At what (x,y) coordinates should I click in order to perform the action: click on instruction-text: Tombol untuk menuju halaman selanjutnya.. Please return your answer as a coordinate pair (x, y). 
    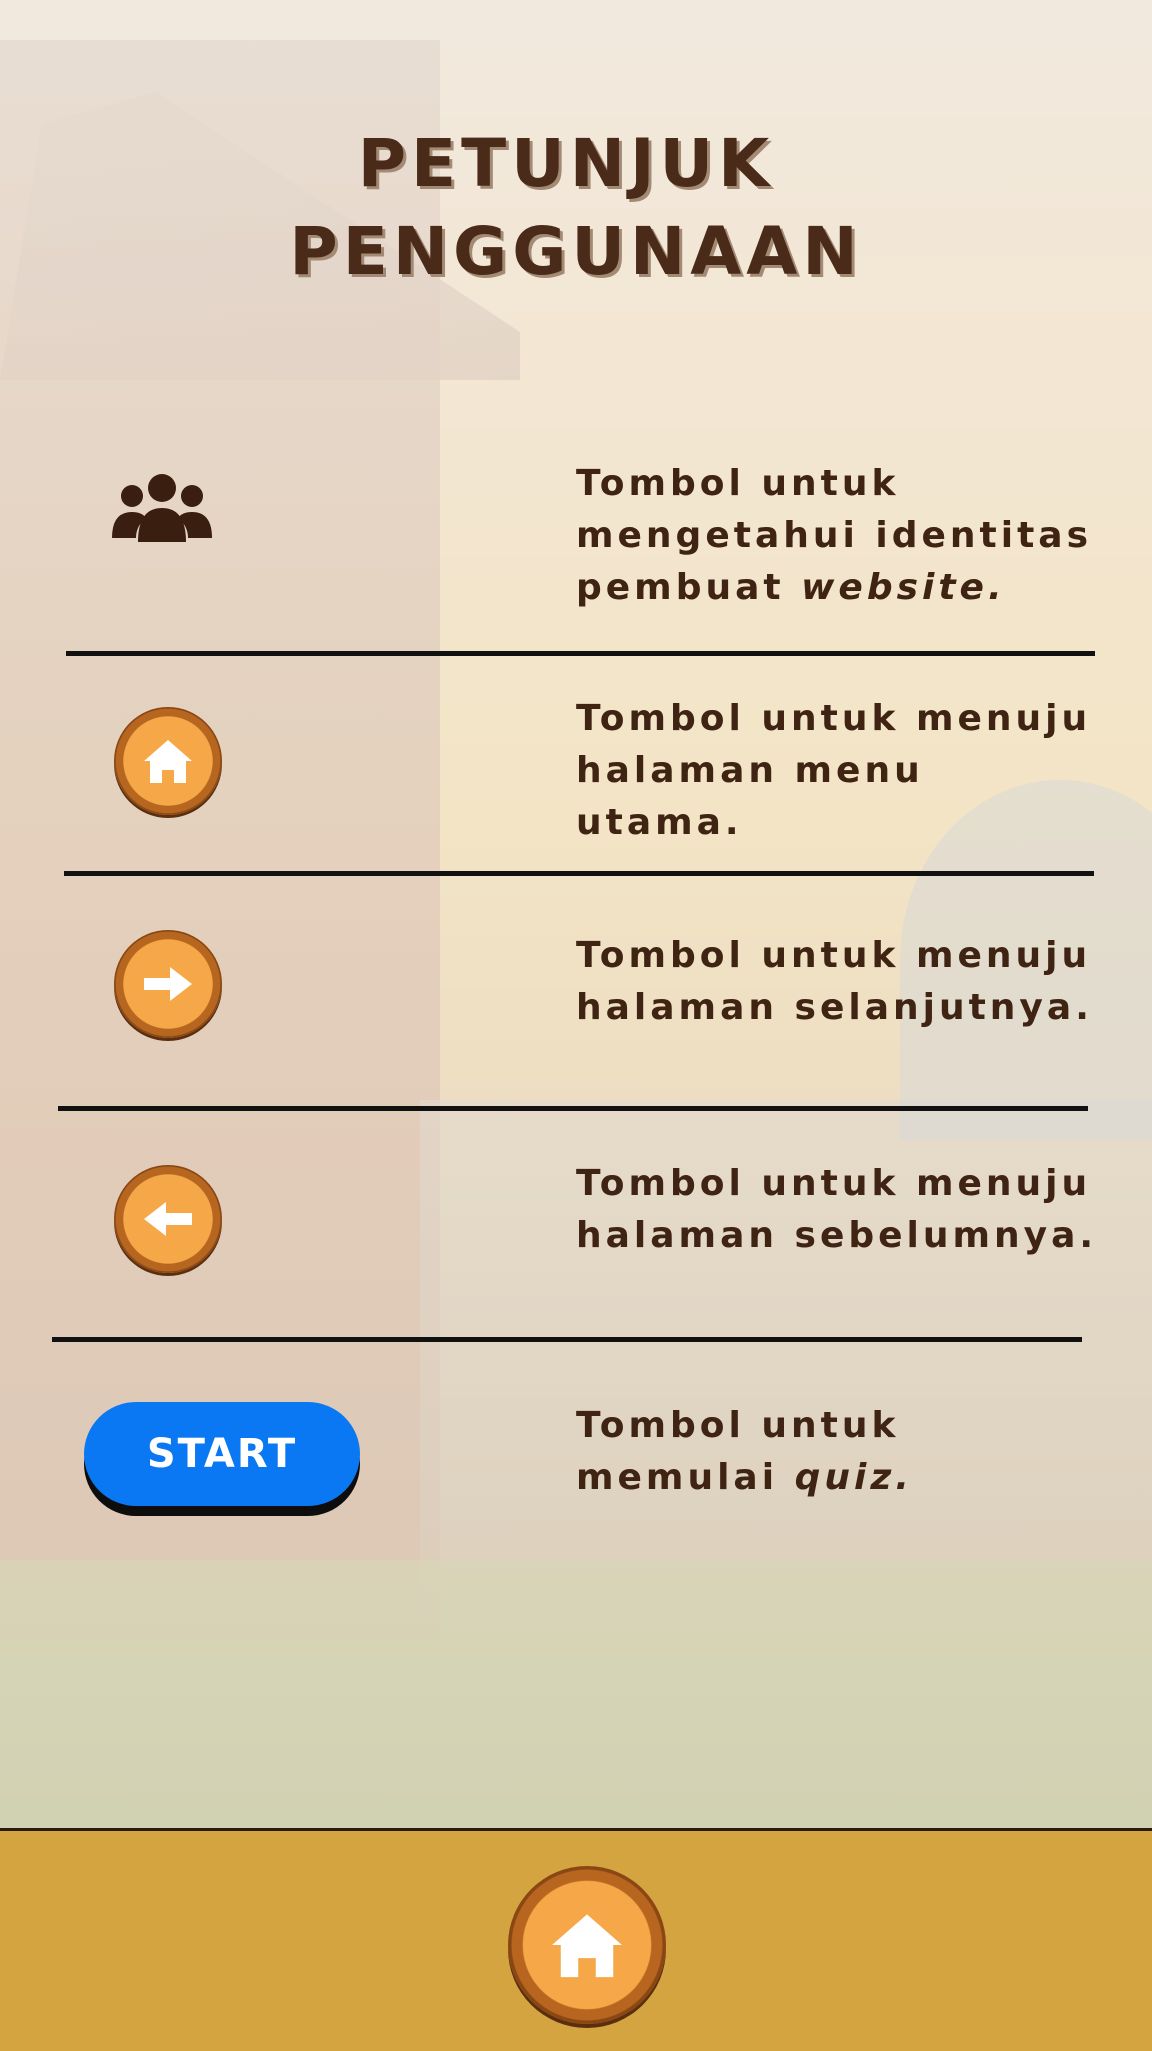
    Looking at the image, I should click on (834, 981).